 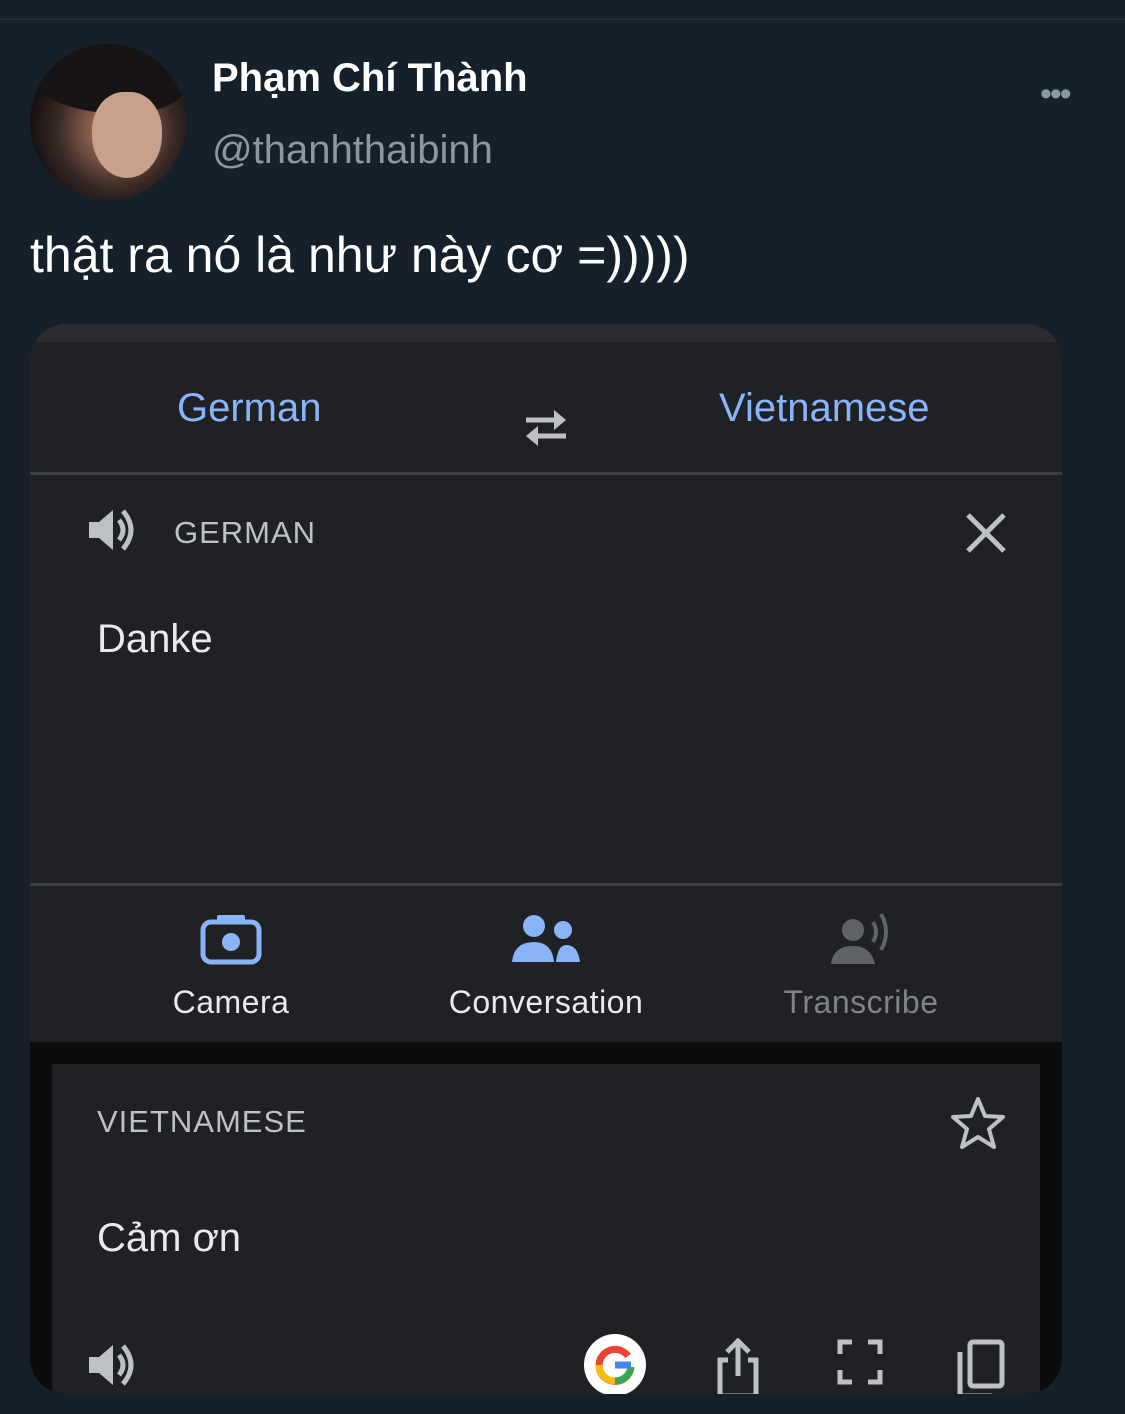 What do you see at coordinates (824, 408) in the screenshot?
I see `target-language-button: Vietnamese` at bounding box center [824, 408].